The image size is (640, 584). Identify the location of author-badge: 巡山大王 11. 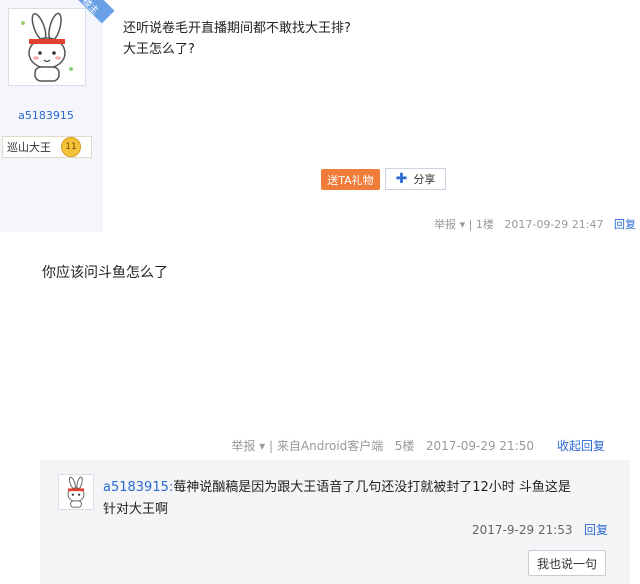
(47, 147).